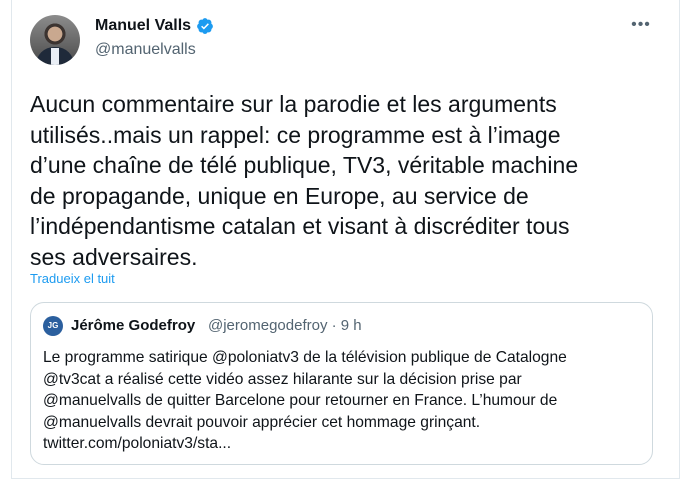  What do you see at coordinates (55, 56) in the screenshot?
I see `avatar-shirt` at bounding box center [55, 56].